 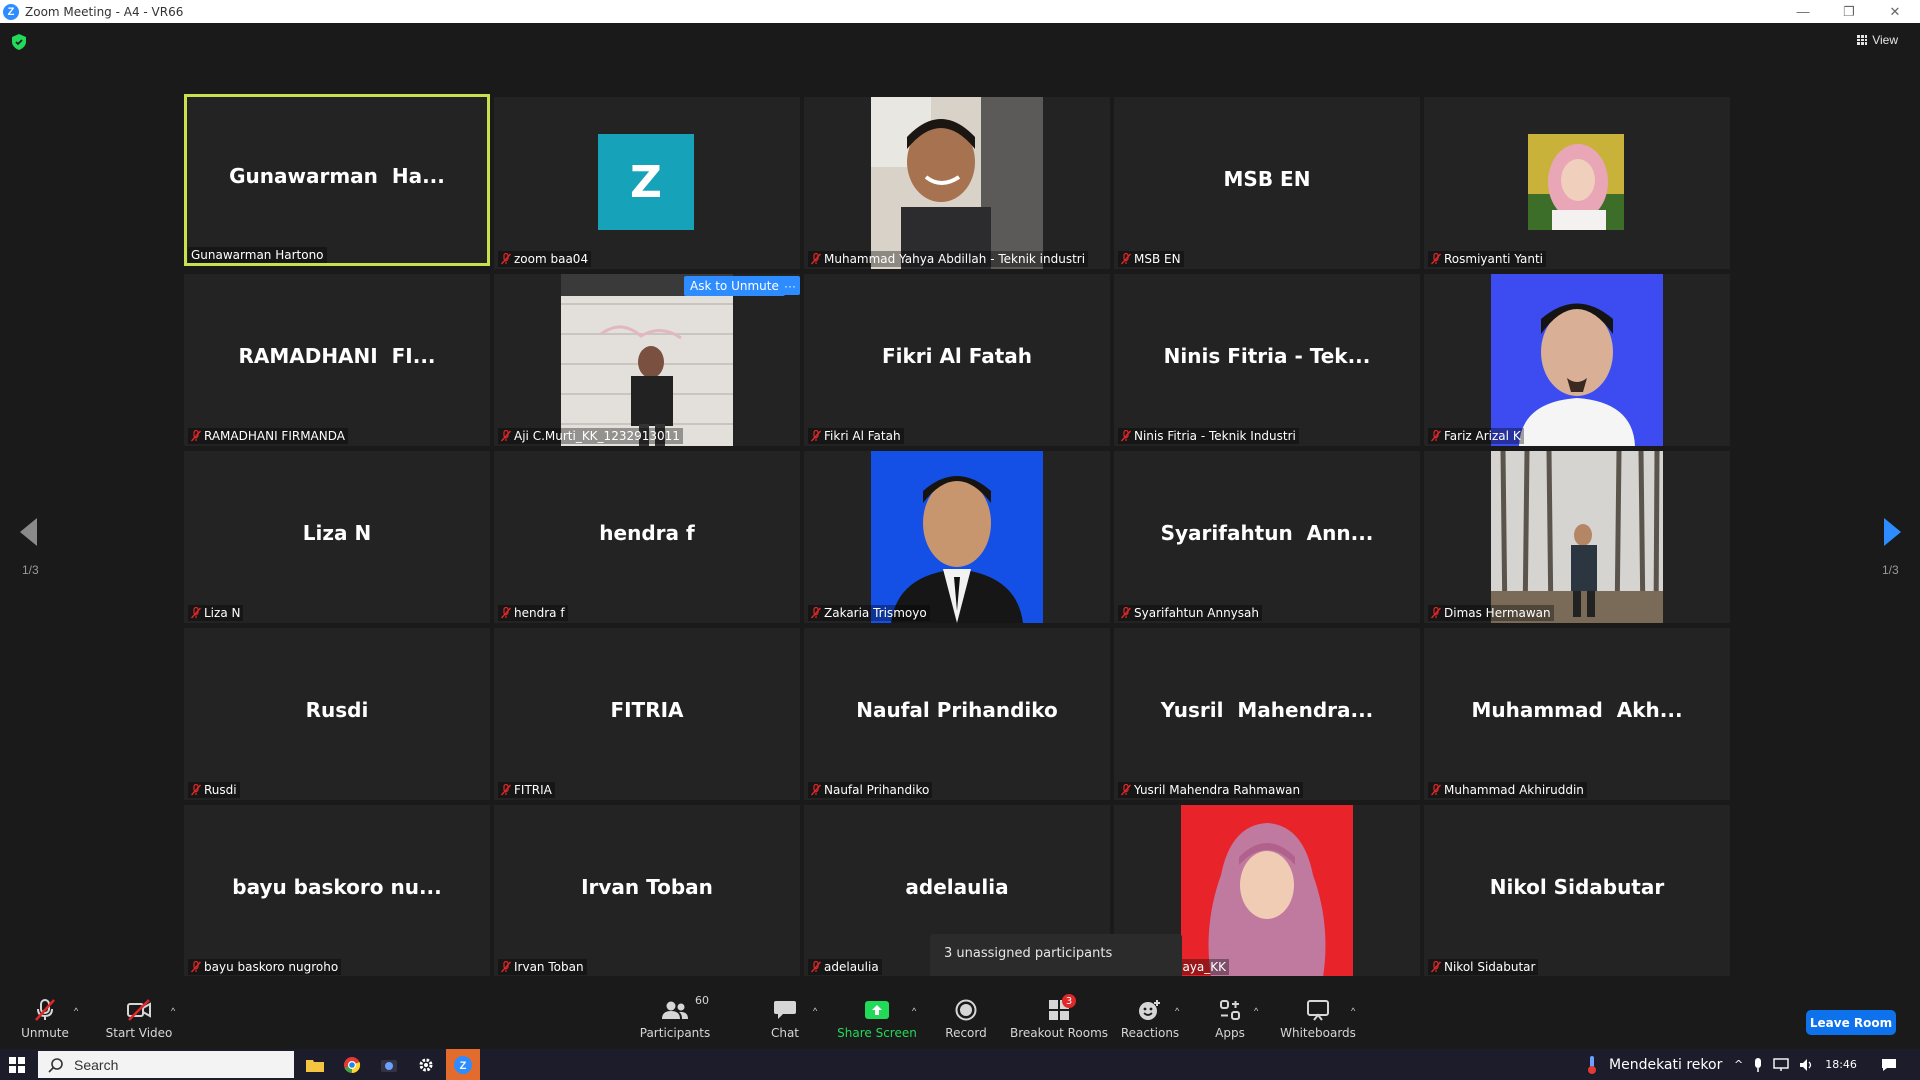 What do you see at coordinates (139, 1012) in the screenshot?
I see `start-video-button: Start Video` at bounding box center [139, 1012].